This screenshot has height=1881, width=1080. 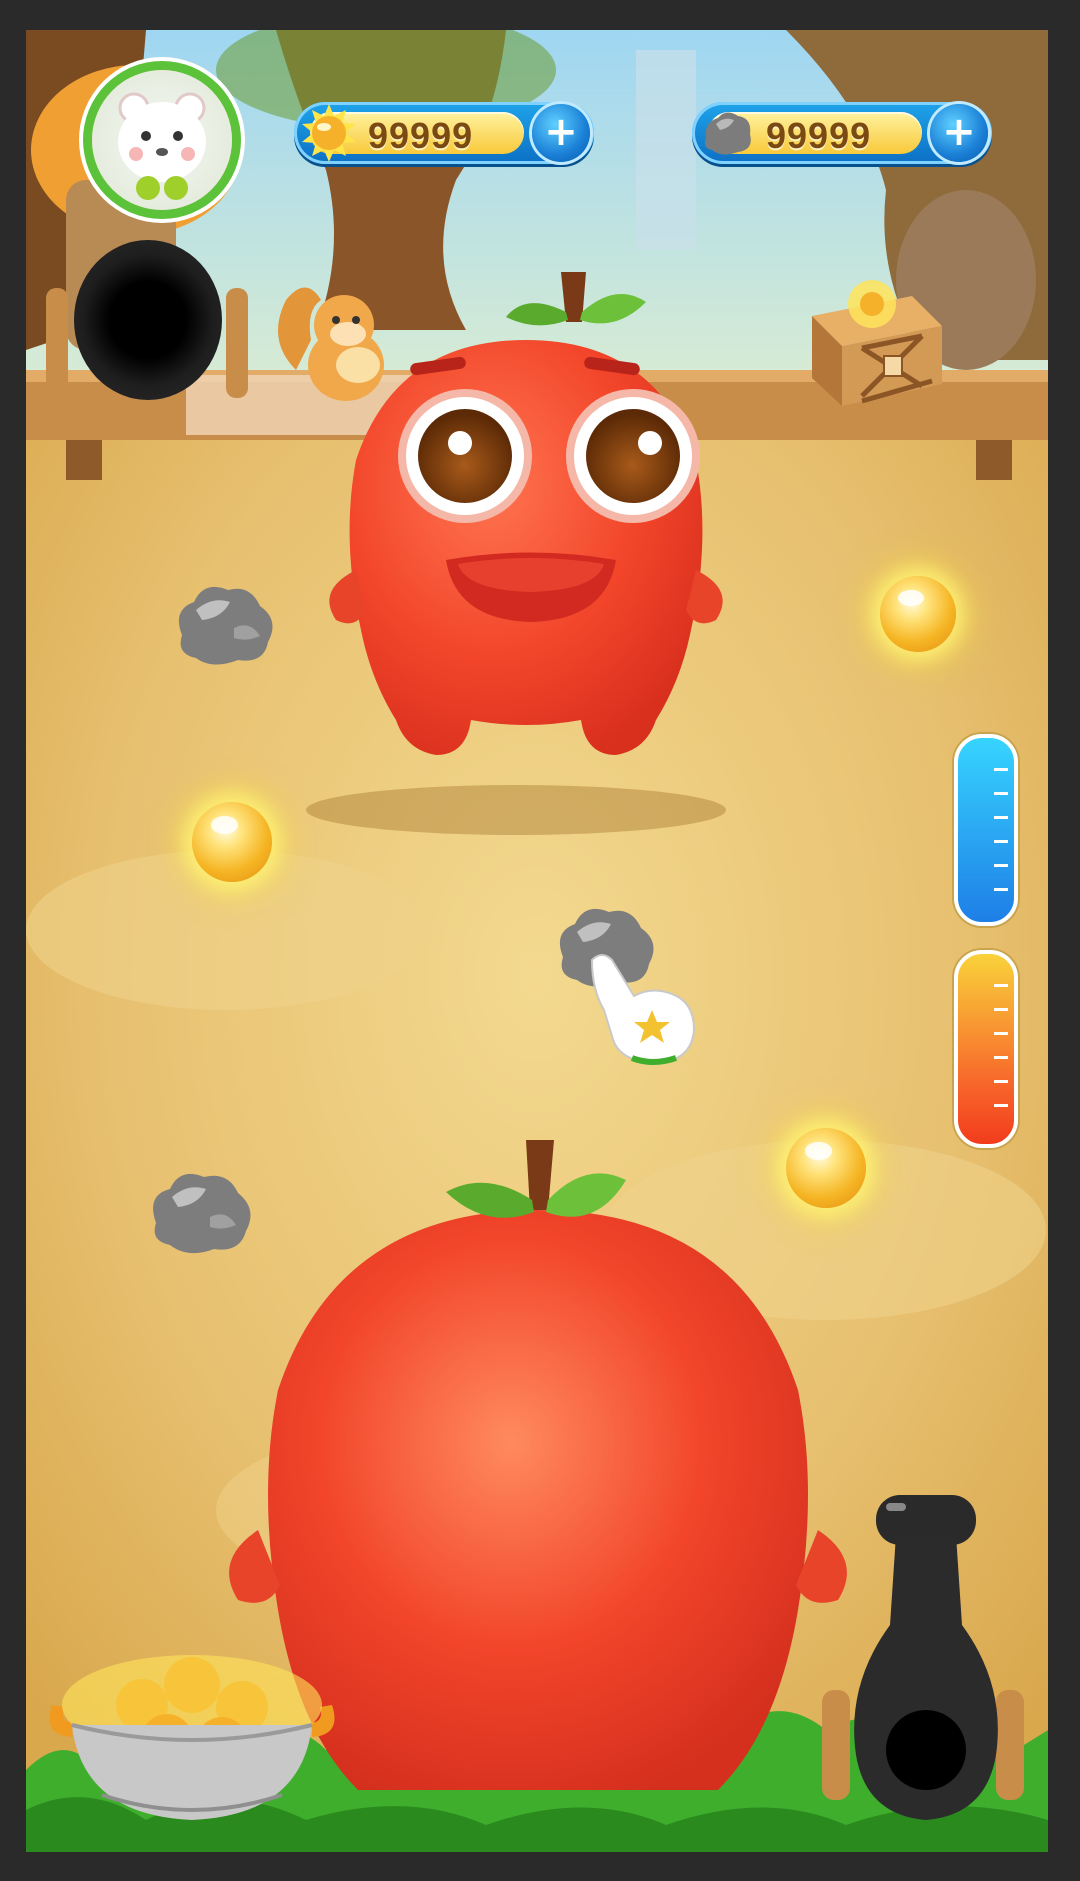 I want to click on sun-currency-value: 99999, so click(x=421, y=135).